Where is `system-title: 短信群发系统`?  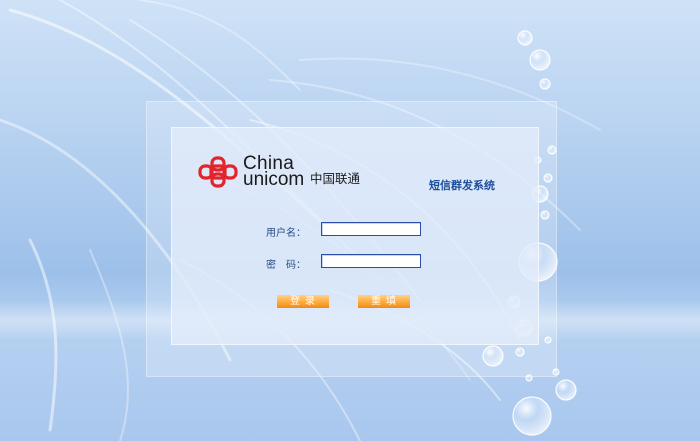
system-title: 短信群发系统 is located at coordinates (462, 185).